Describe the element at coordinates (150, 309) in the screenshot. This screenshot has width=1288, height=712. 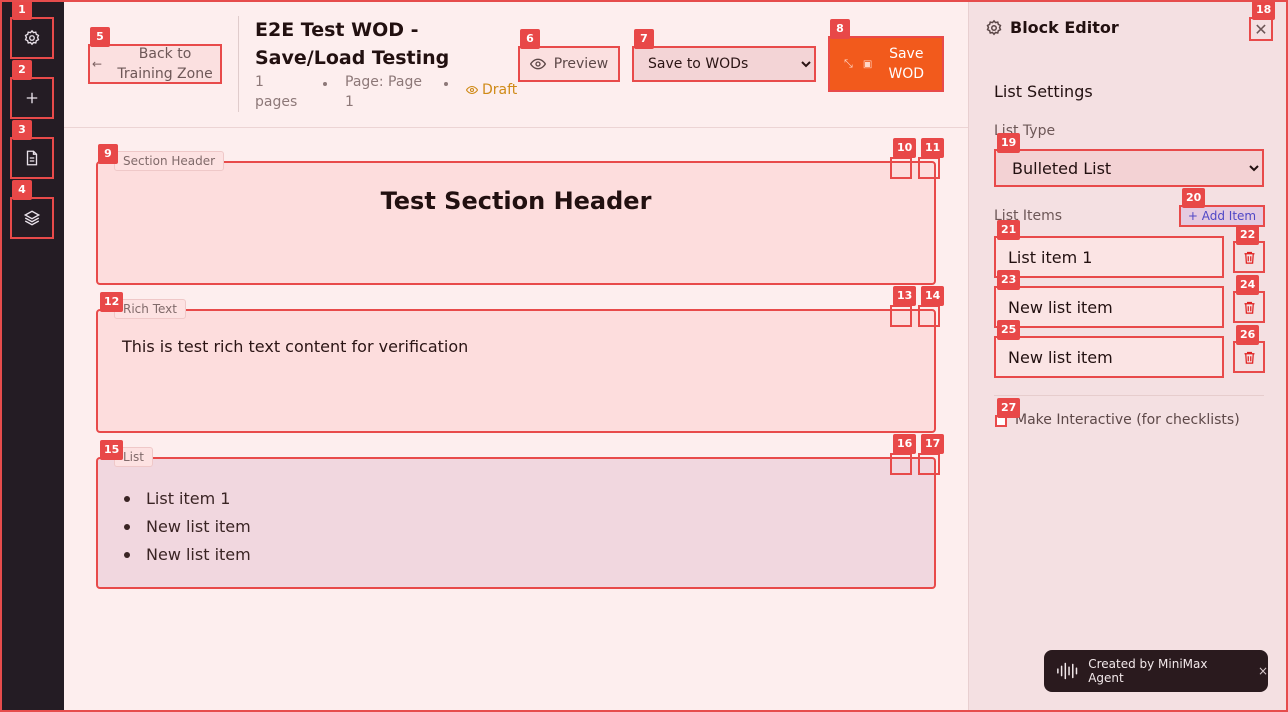
I see `block-type-tag: Rich Text` at that location.